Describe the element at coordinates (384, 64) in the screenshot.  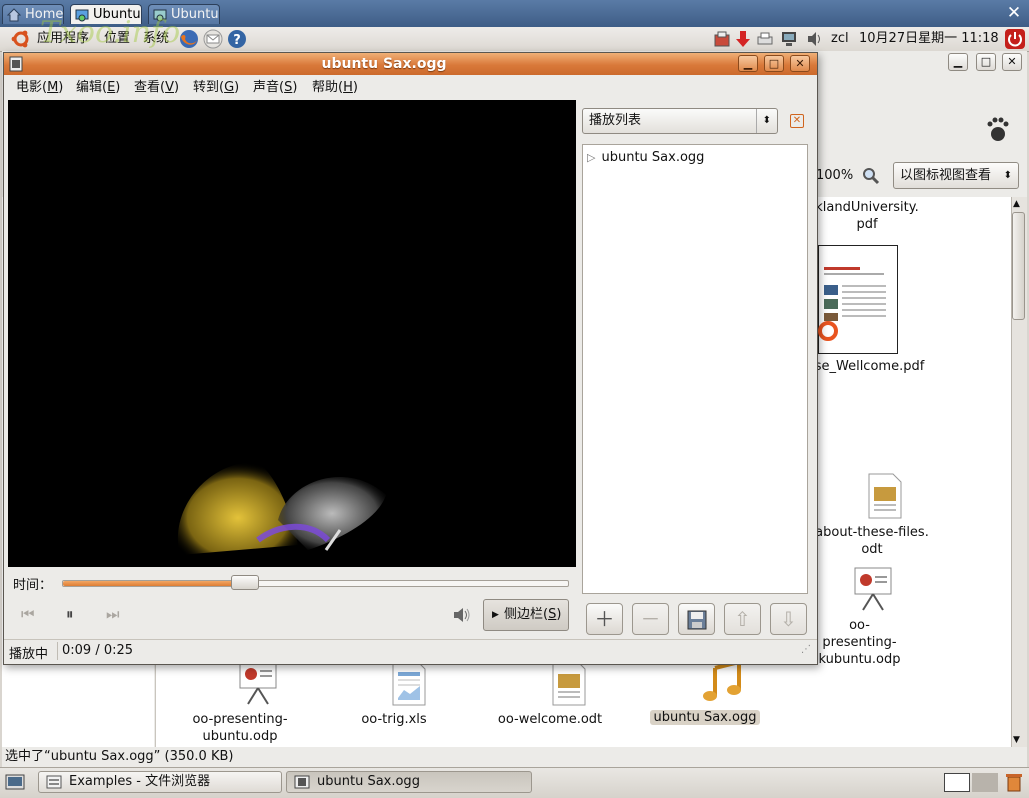
I see `window-title: ubuntu Sax.ogg` at that location.